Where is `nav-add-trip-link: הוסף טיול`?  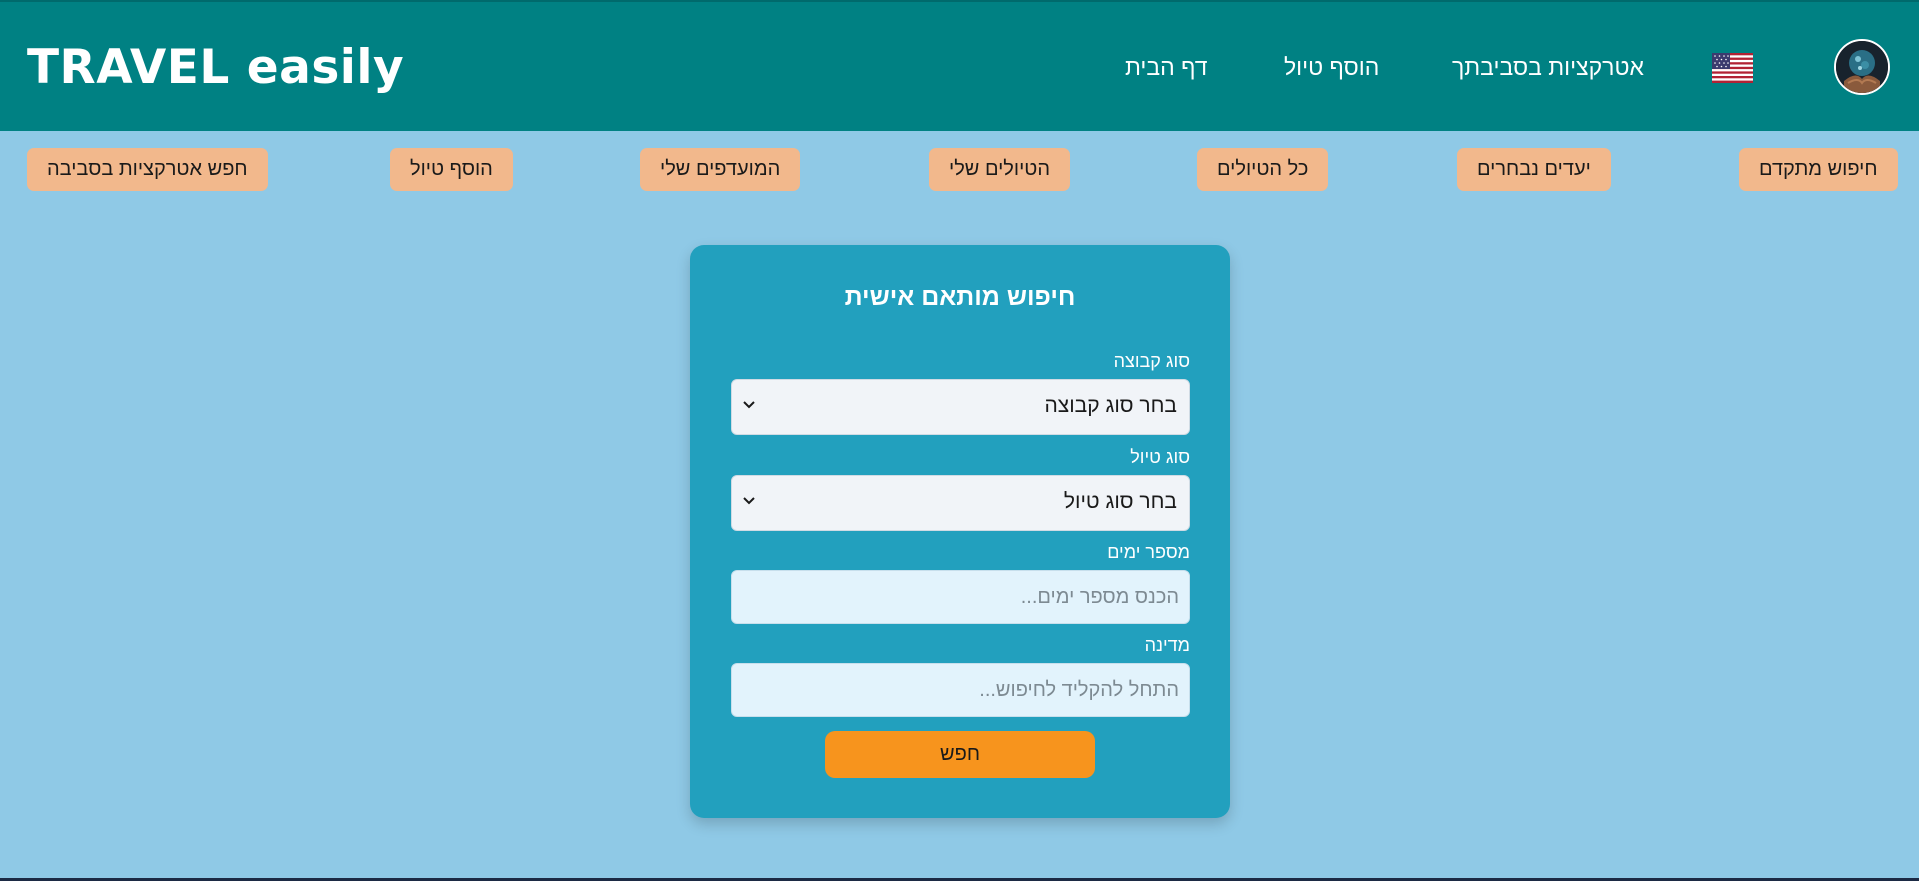 nav-add-trip-link: הוסף טיול is located at coordinates (1331, 67).